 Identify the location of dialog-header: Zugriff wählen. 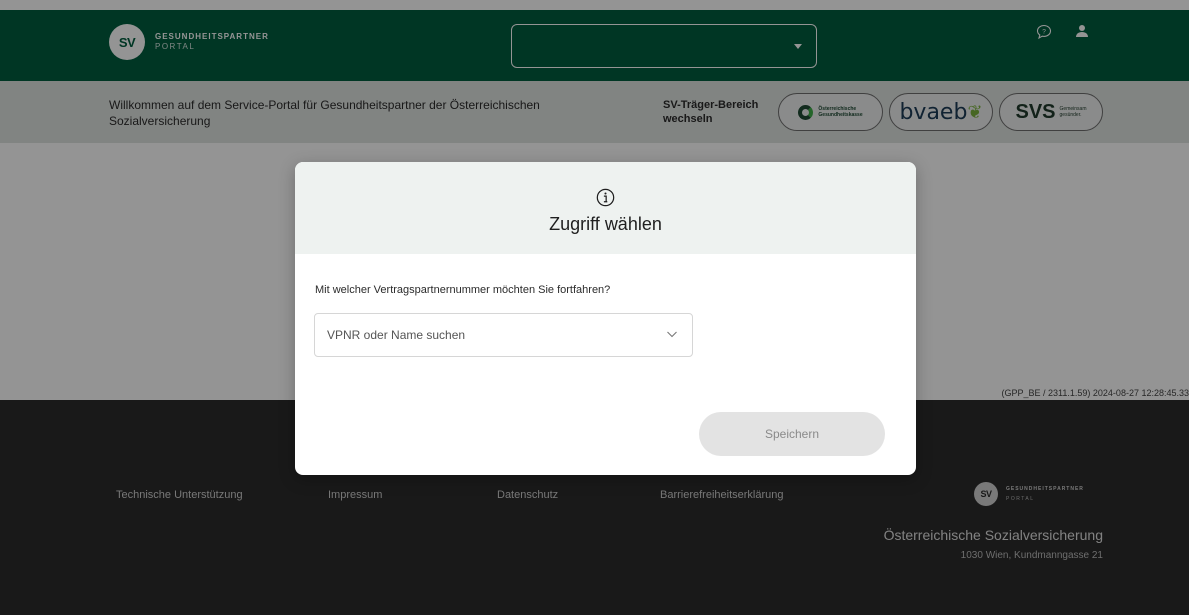
(605, 208).